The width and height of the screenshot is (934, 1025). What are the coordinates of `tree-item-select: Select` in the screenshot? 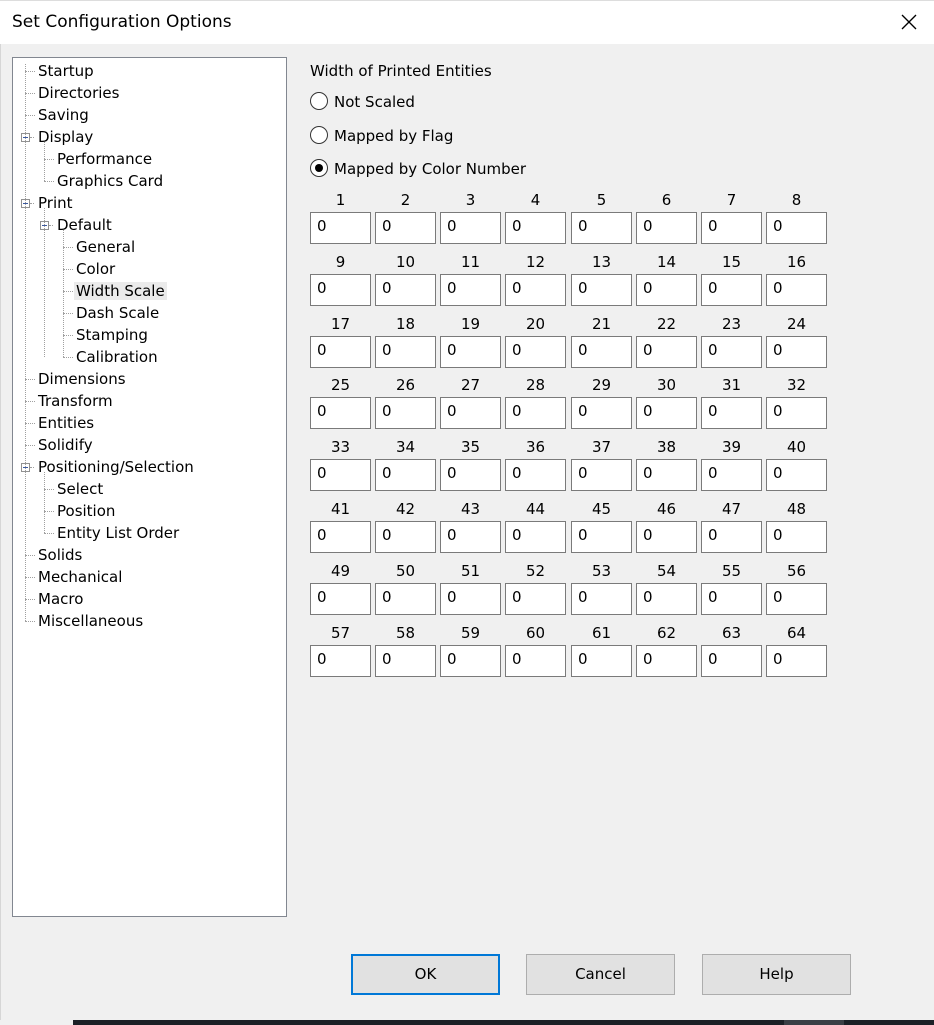 It's located at (80, 489).